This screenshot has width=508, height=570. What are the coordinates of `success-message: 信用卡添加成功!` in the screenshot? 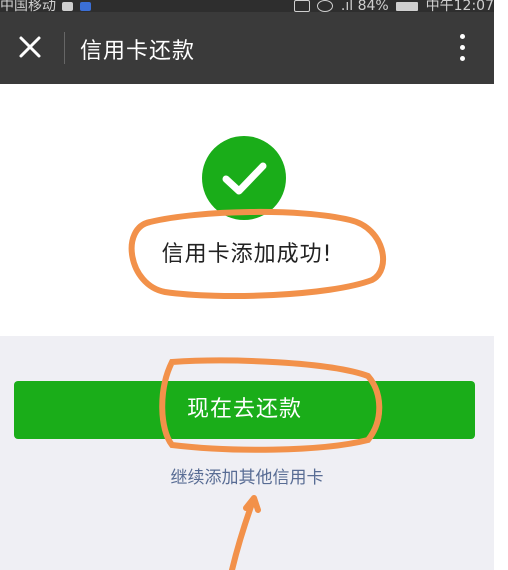 It's located at (247, 254).